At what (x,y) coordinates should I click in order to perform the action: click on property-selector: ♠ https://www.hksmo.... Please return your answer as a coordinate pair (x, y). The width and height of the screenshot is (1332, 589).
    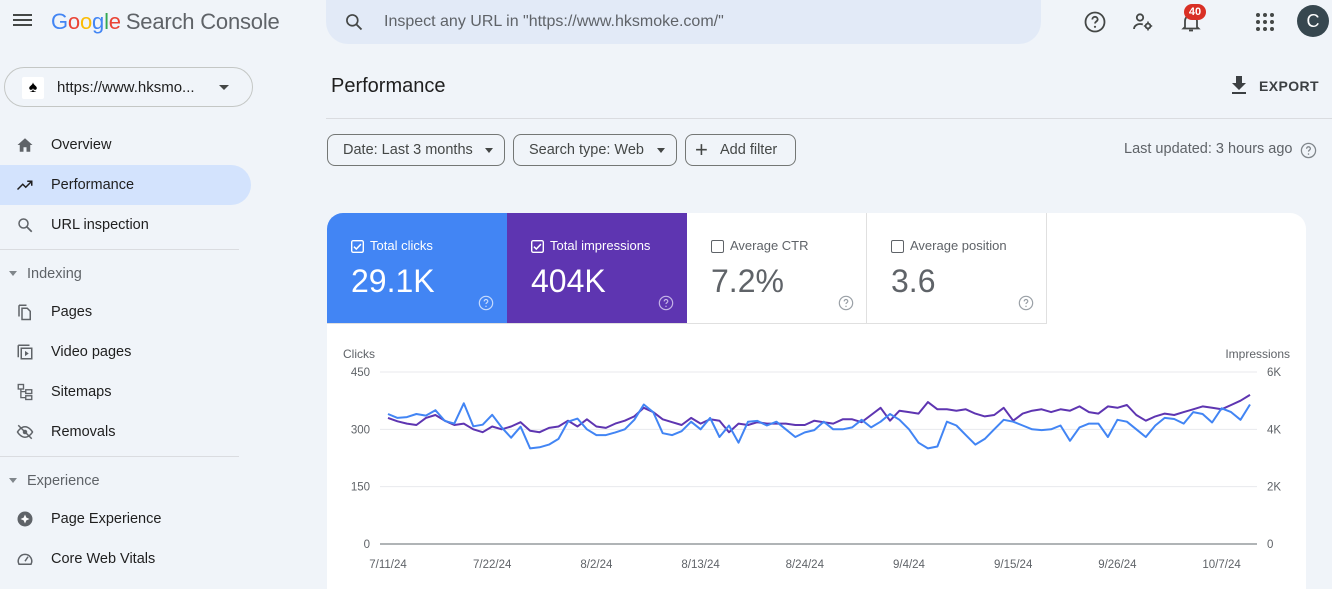
    Looking at the image, I should click on (128, 87).